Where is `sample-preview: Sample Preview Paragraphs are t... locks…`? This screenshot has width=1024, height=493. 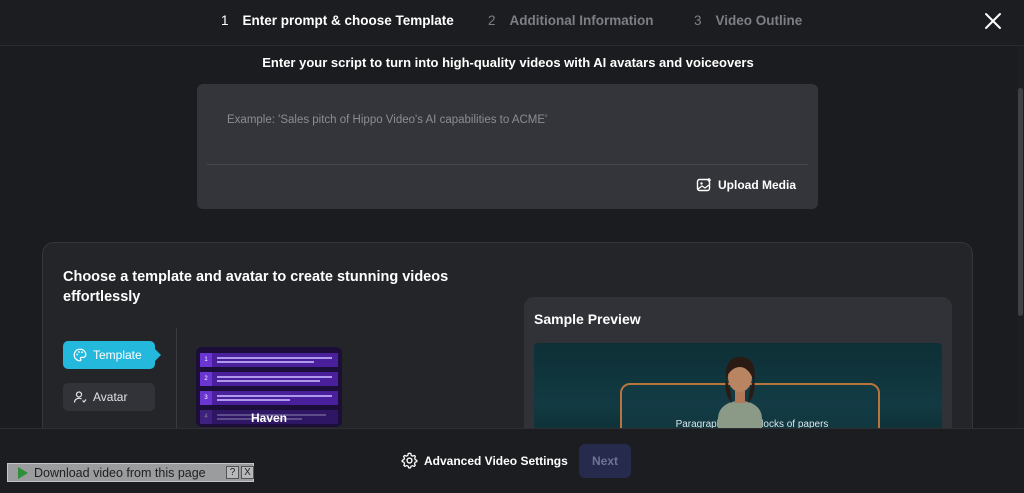 sample-preview: Sample Preview Paragraphs are t... locks… is located at coordinates (738, 372).